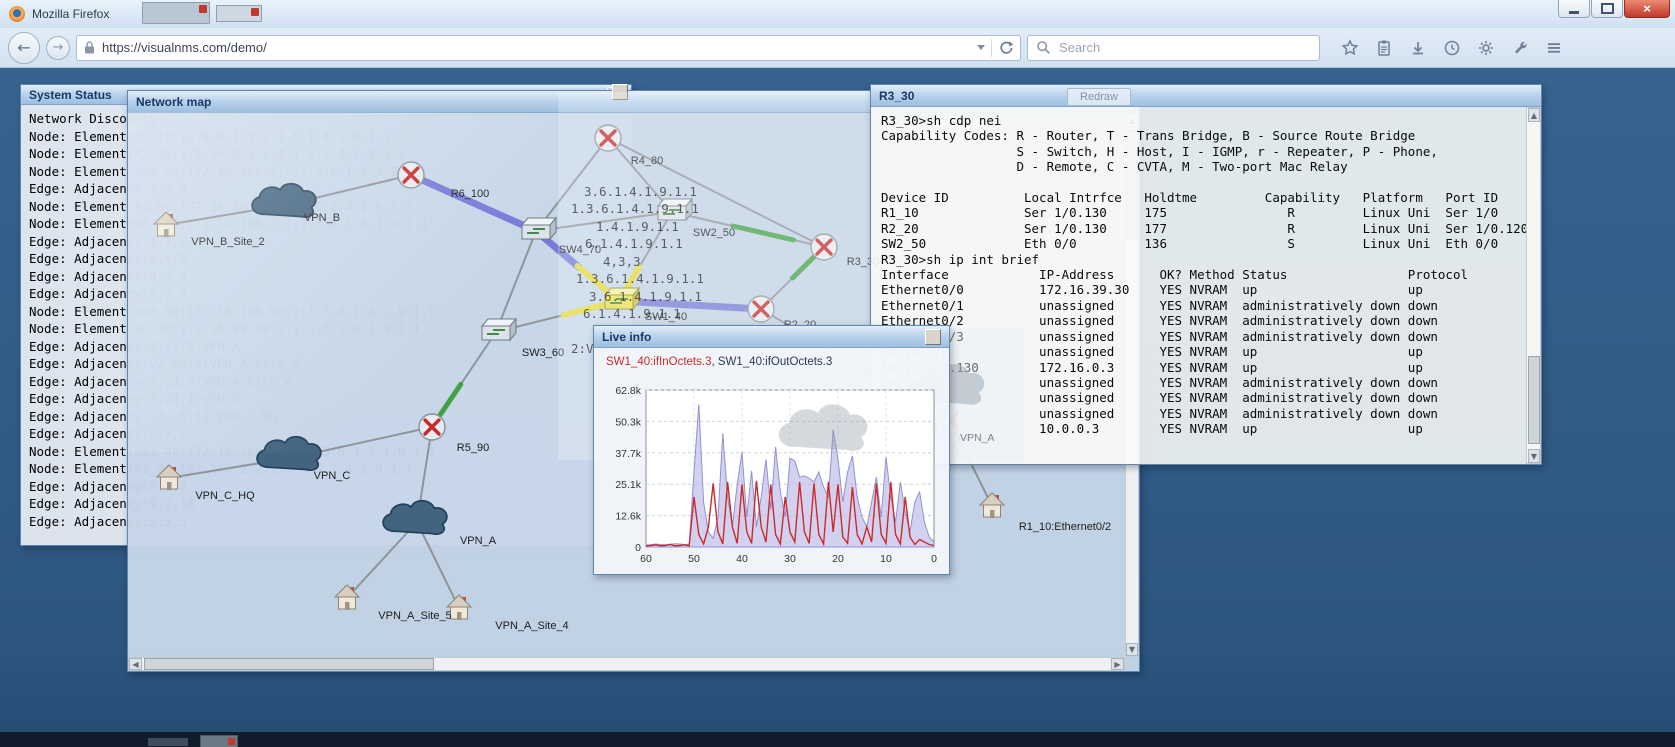 This screenshot has height=747, width=1675. What do you see at coordinates (628, 517) in the screenshot?
I see `y-axis-tick-label: 12.6k` at bounding box center [628, 517].